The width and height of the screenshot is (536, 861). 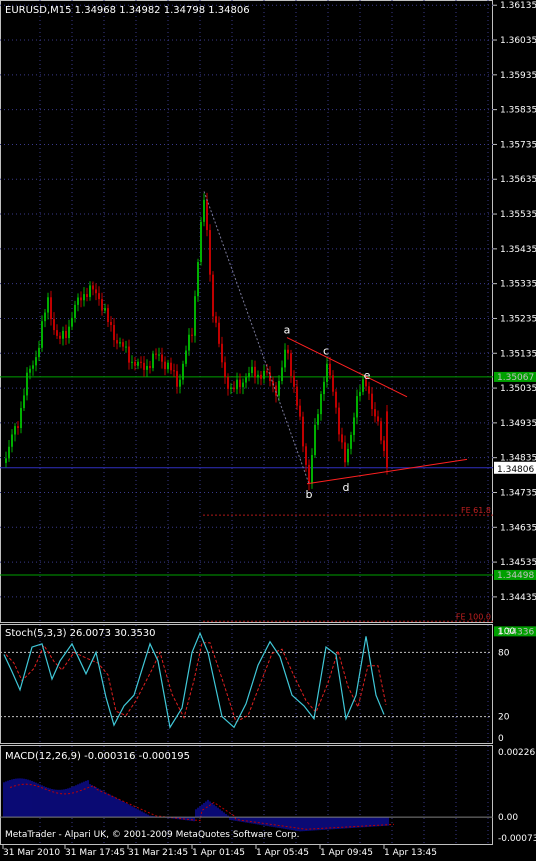 I want to click on pattern-point-label: b, so click(x=309, y=494).